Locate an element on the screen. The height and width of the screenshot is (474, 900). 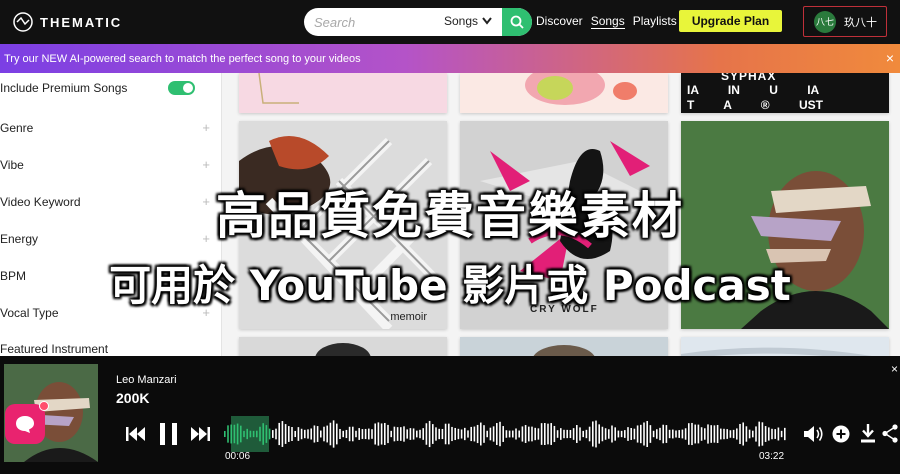
song-card: SYPHAX IA IN U IA T A ® UST is located at coordinates (785, 93).